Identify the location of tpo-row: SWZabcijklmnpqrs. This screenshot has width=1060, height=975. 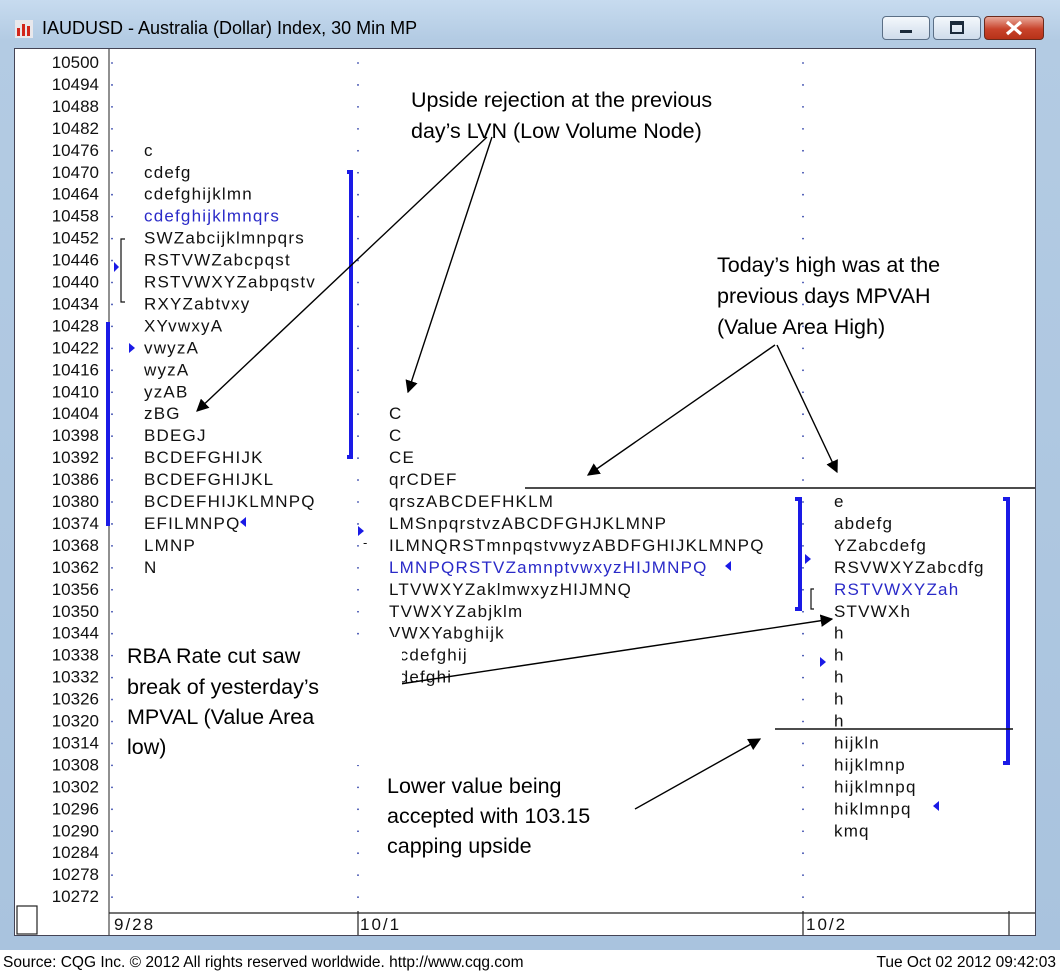
(224, 238).